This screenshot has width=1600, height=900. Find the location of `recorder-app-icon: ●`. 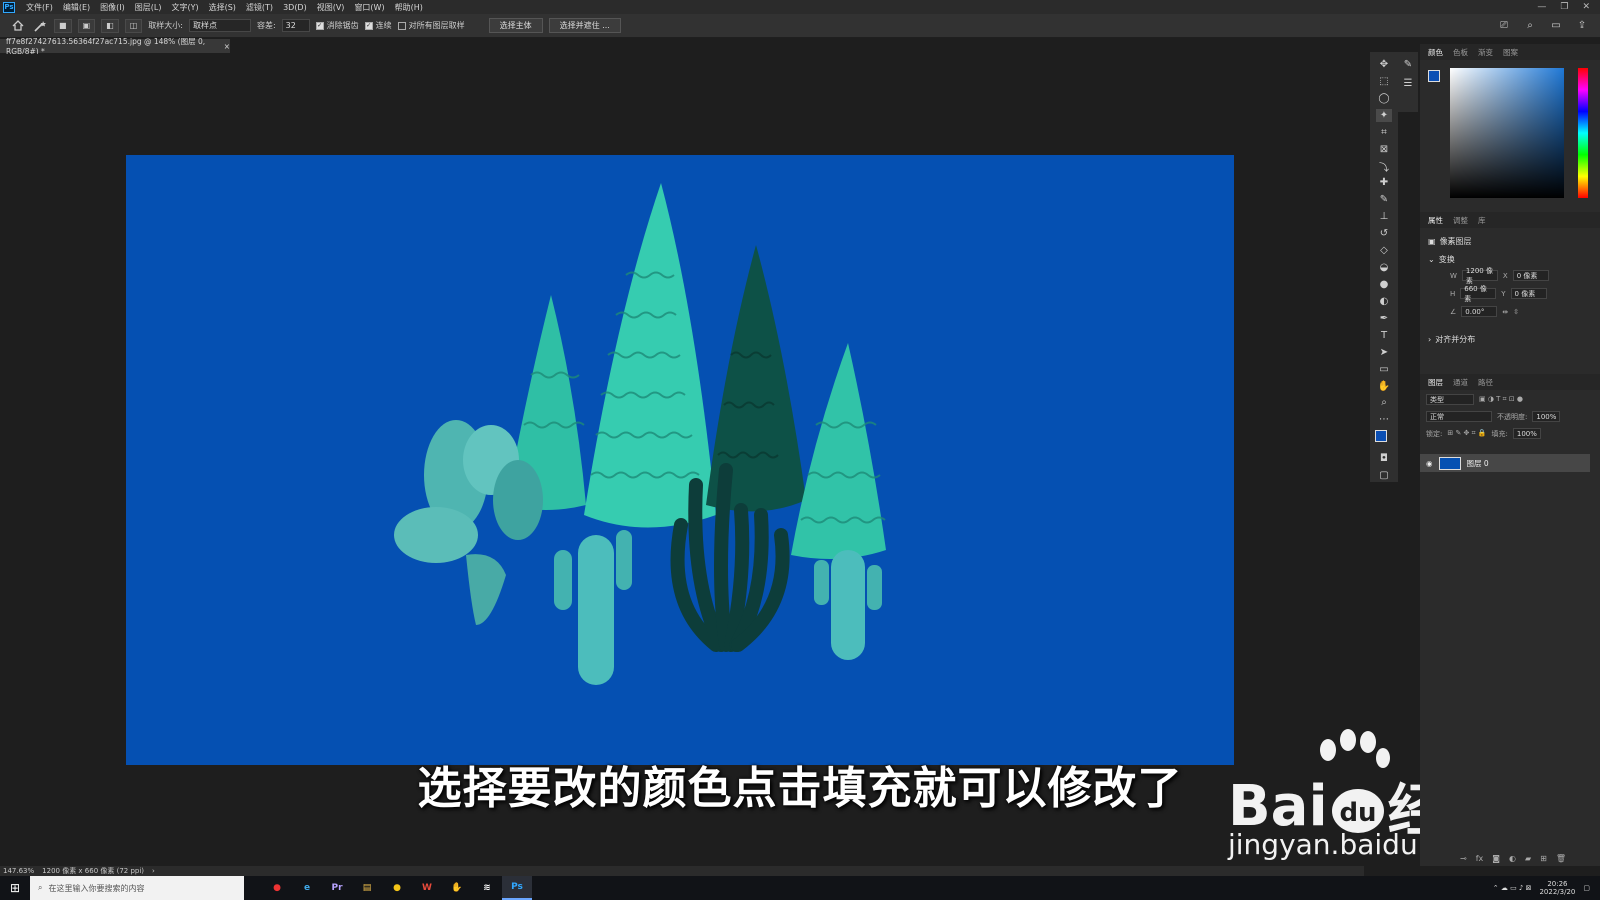

recorder-app-icon: ● is located at coordinates (277, 888).